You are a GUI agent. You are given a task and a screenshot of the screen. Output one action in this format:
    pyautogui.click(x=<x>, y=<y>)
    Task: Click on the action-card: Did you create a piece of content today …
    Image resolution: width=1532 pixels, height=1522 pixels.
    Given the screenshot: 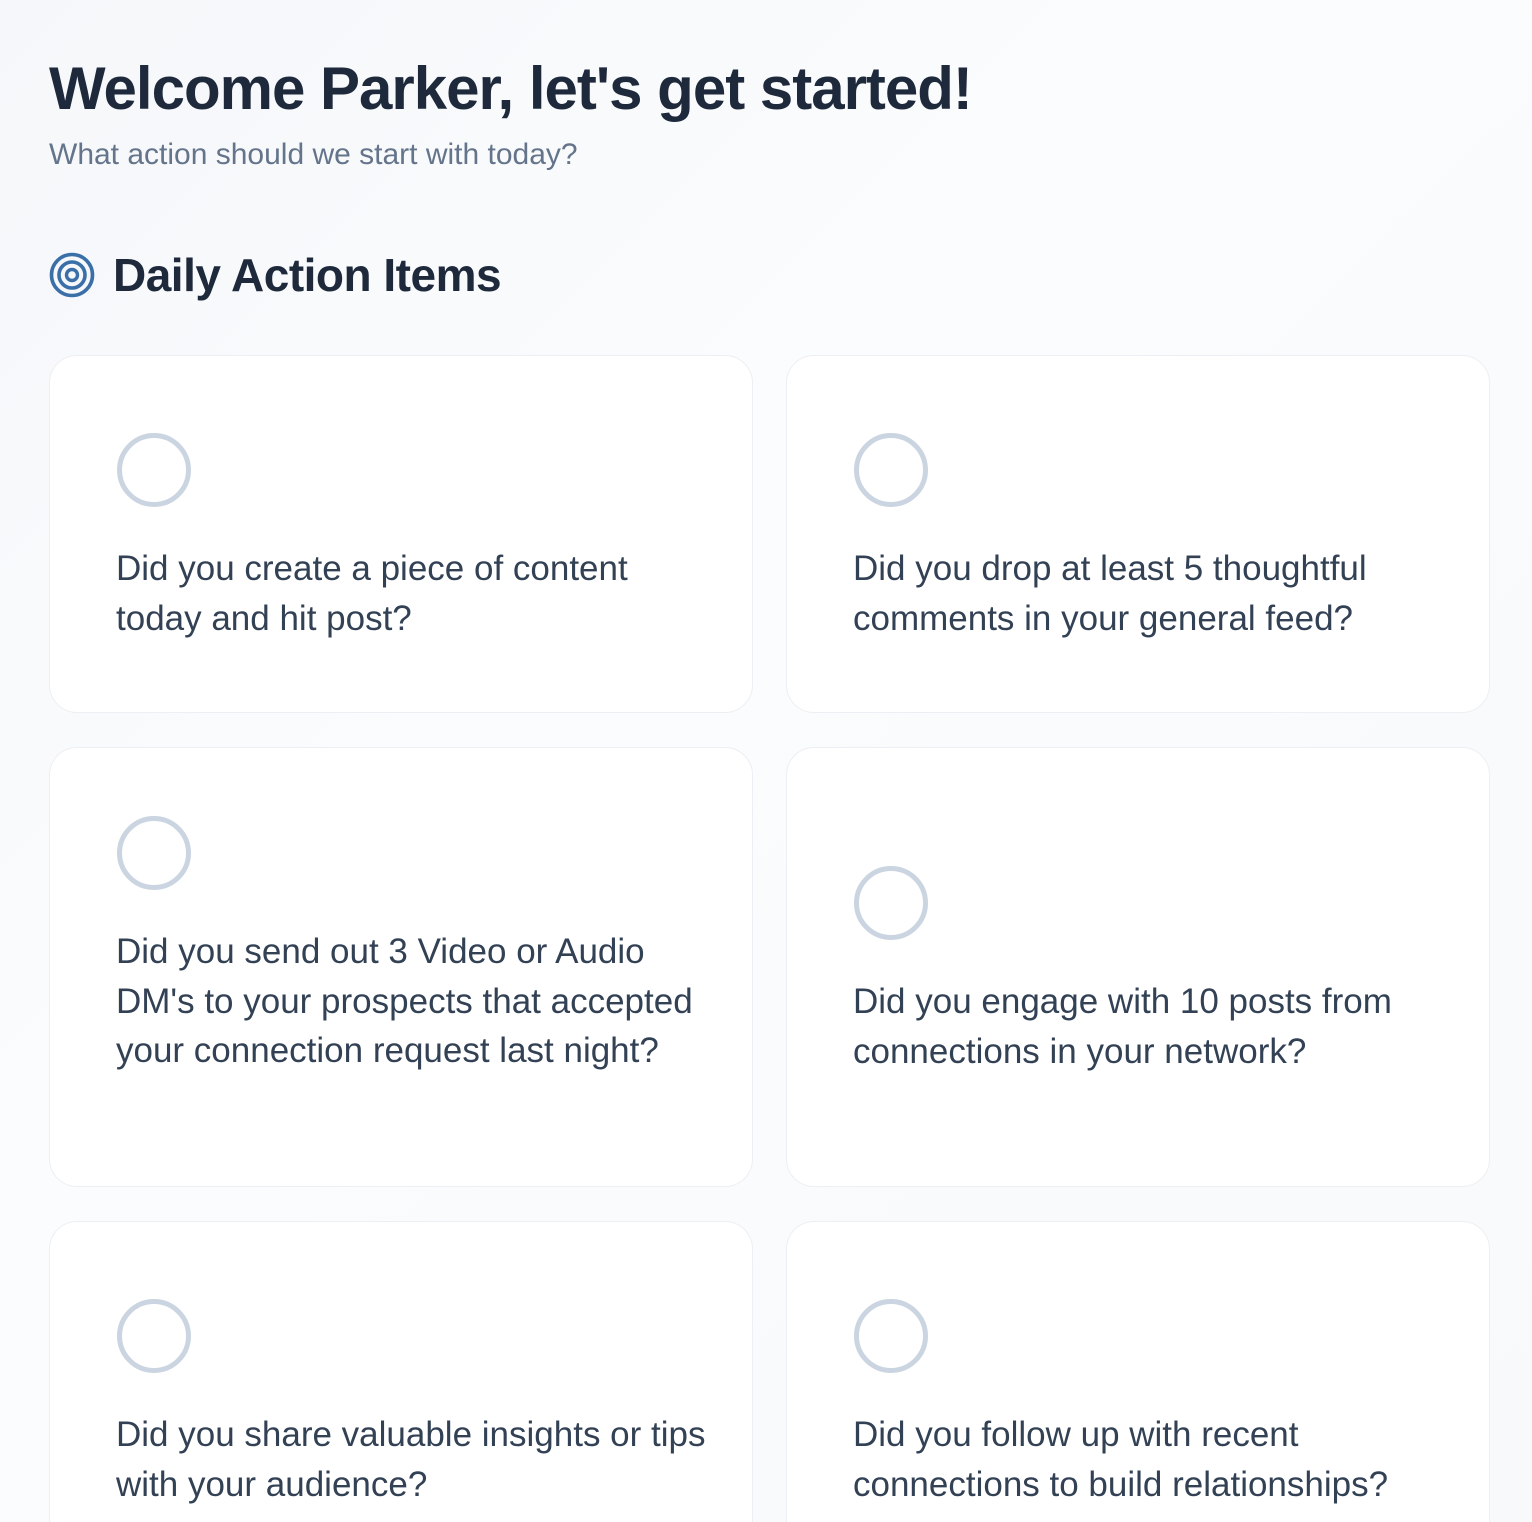 What is the action you would take?
    pyautogui.click(x=401, y=534)
    